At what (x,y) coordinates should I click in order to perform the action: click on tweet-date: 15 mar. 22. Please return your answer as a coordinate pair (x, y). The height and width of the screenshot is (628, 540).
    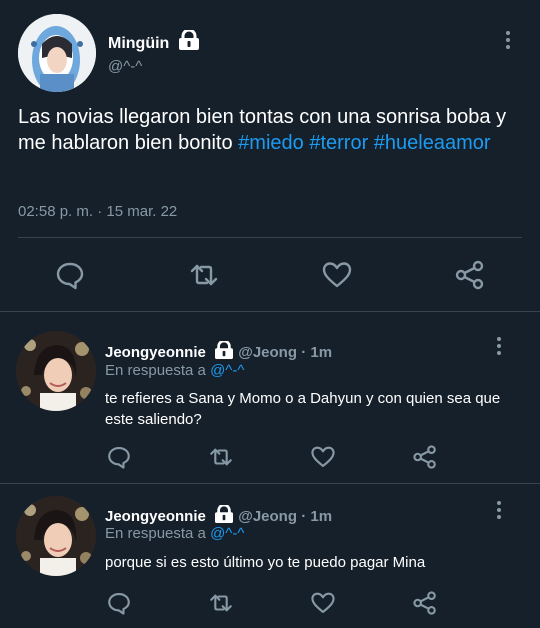
    Looking at the image, I should click on (142, 211).